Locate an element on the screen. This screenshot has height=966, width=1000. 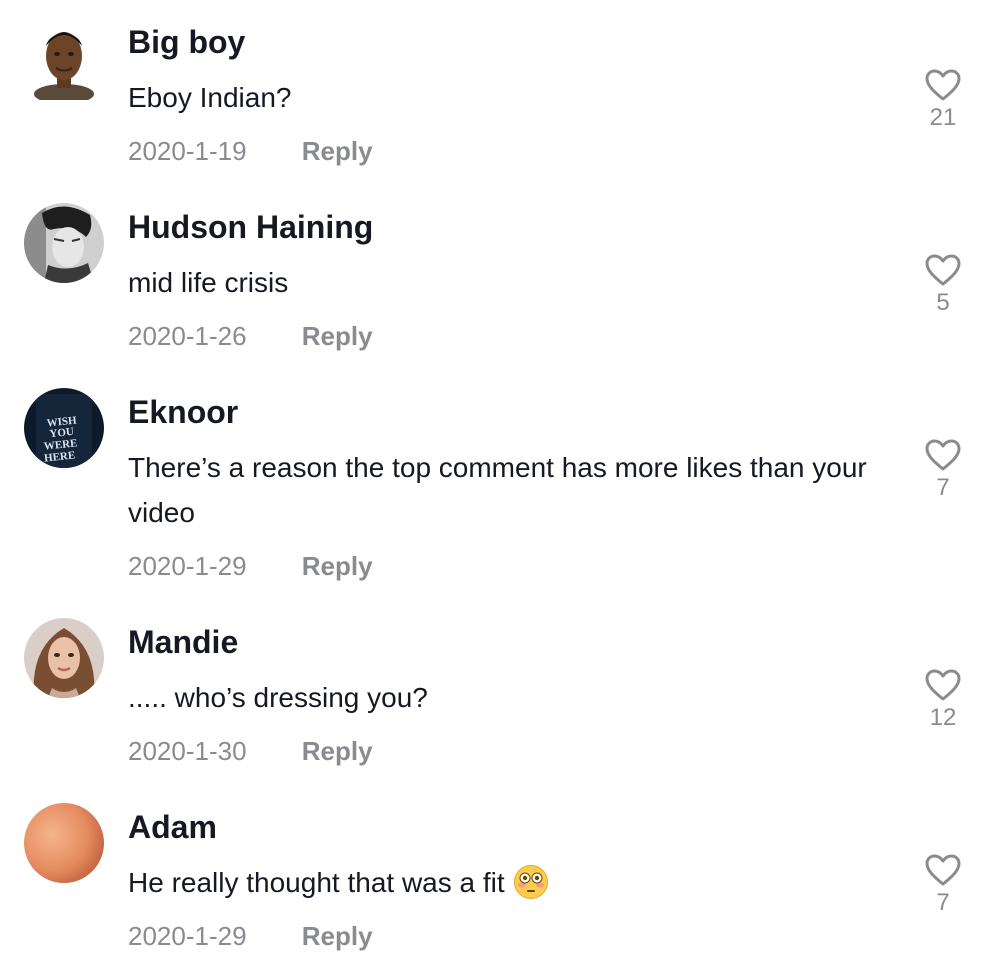
like-count: 21 is located at coordinates (943, 117).